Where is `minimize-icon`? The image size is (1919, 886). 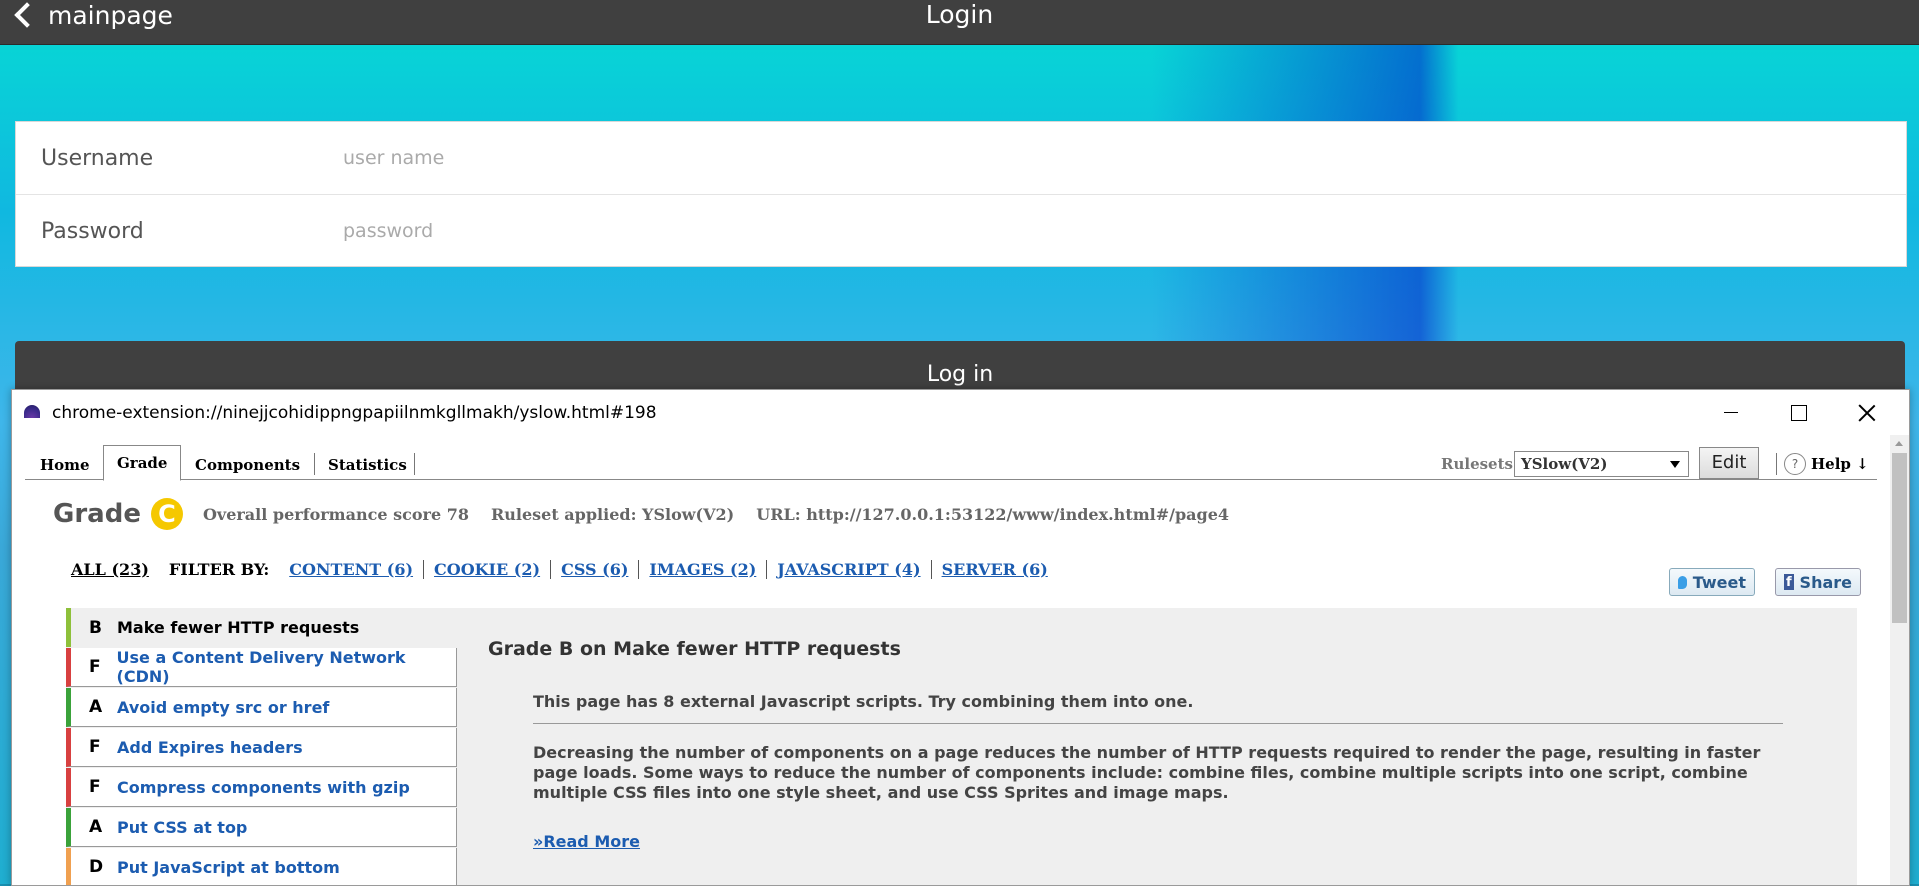 minimize-icon is located at coordinates (1731, 412).